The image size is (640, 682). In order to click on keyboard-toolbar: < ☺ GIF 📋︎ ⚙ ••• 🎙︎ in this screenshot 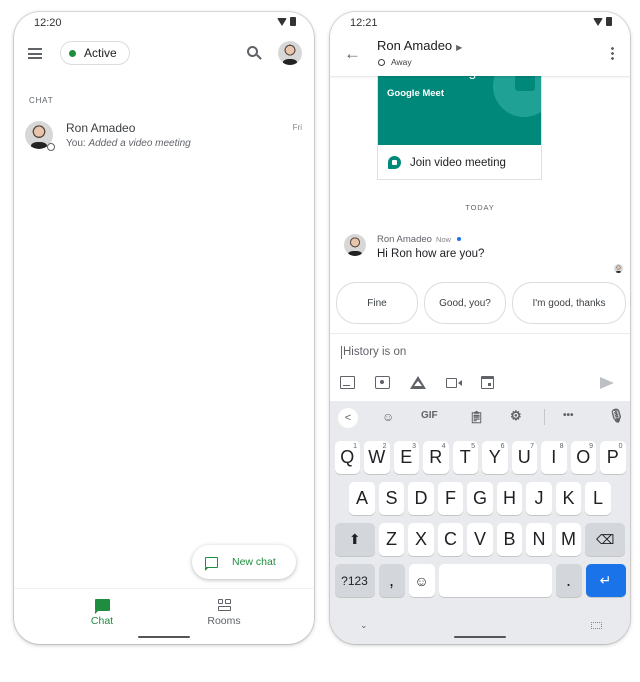, I will do `click(480, 417)`.